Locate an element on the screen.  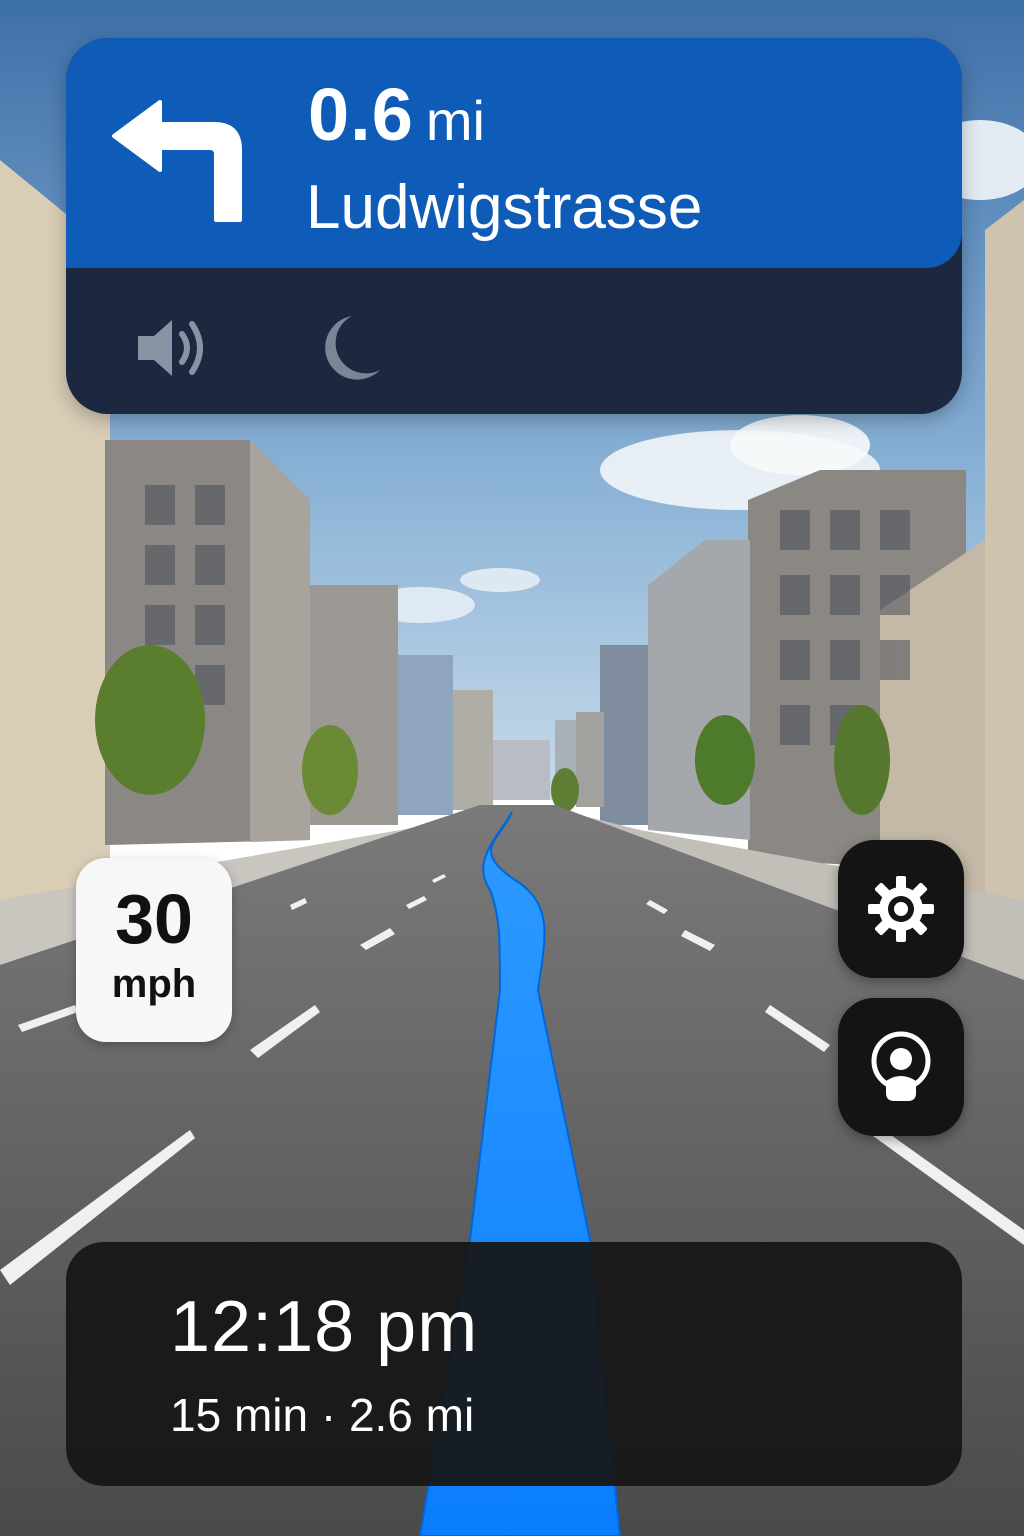
settings-button is located at coordinates (901, 909).